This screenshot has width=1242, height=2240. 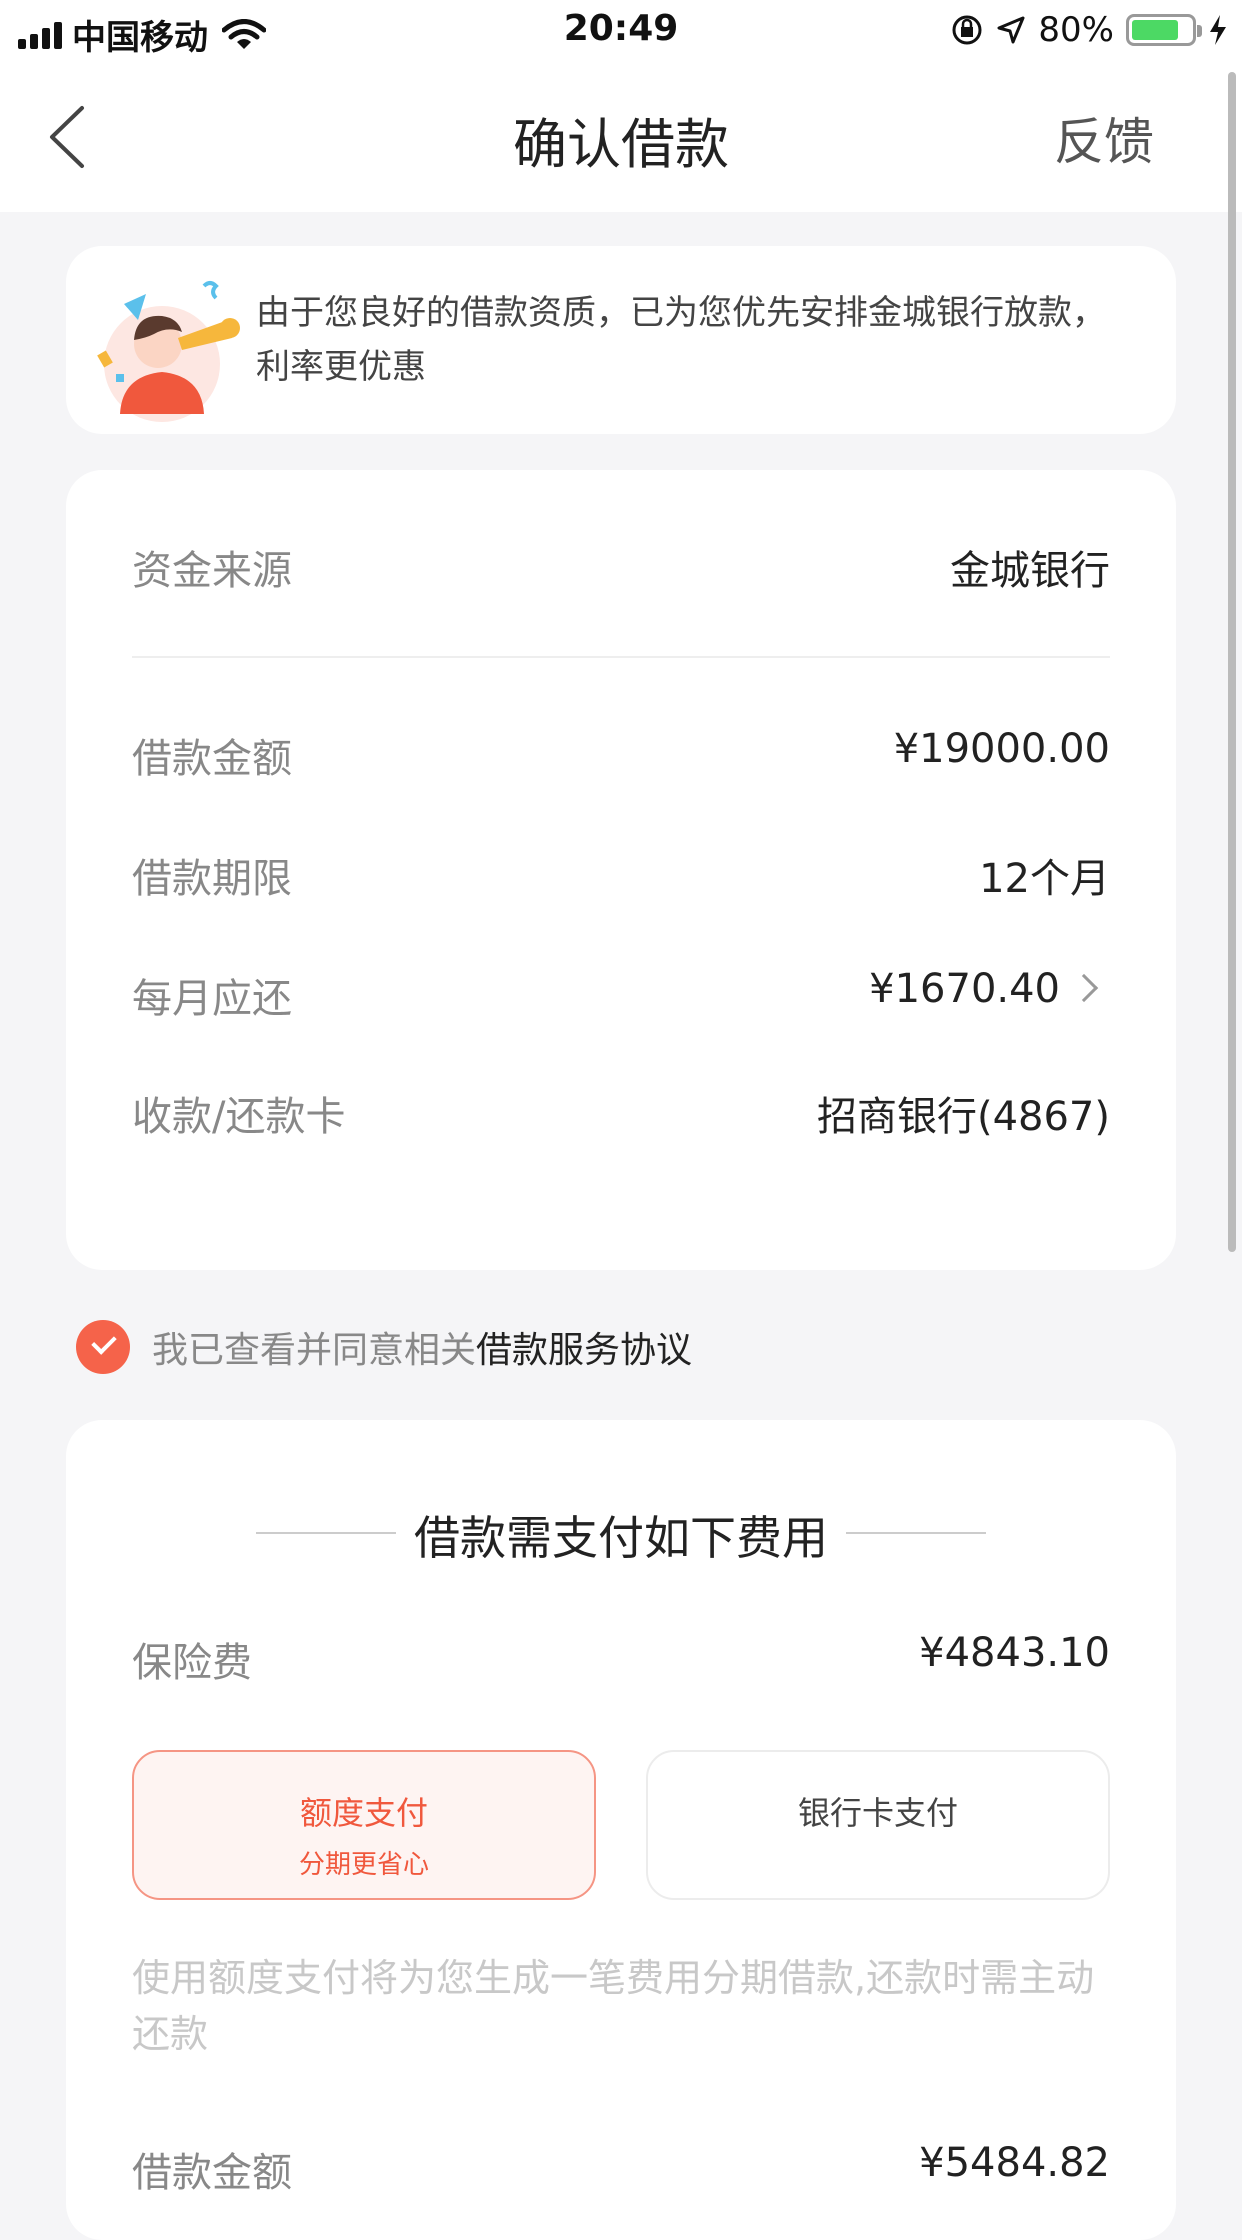 What do you see at coordinates (621, 996) in the screenshot?
I see `monthly-repayment-row: 每月应还 ¥1670.40` at bounding box center [621, 996].